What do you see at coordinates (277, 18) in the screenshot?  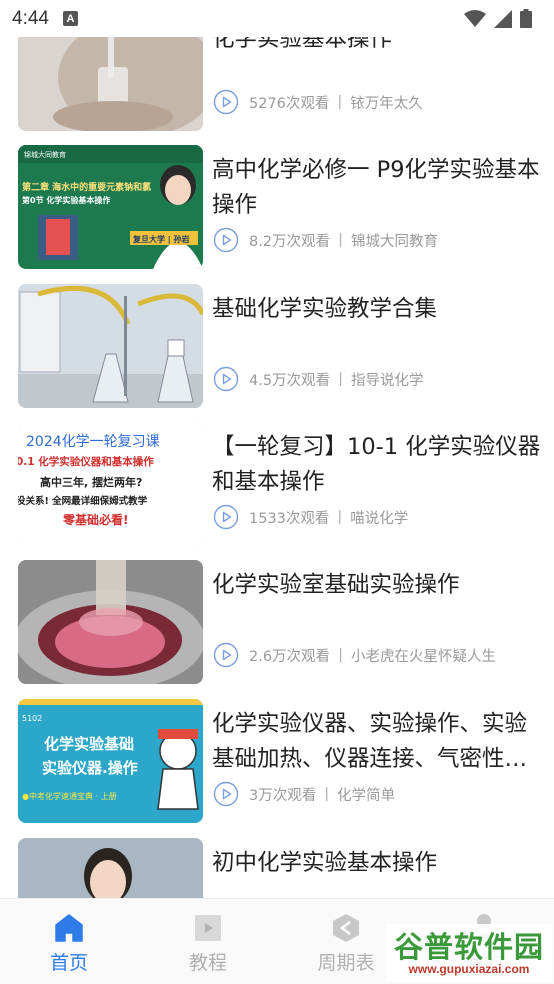 I see `status-bar: 4:44 A` at bounding box center [277, 18].